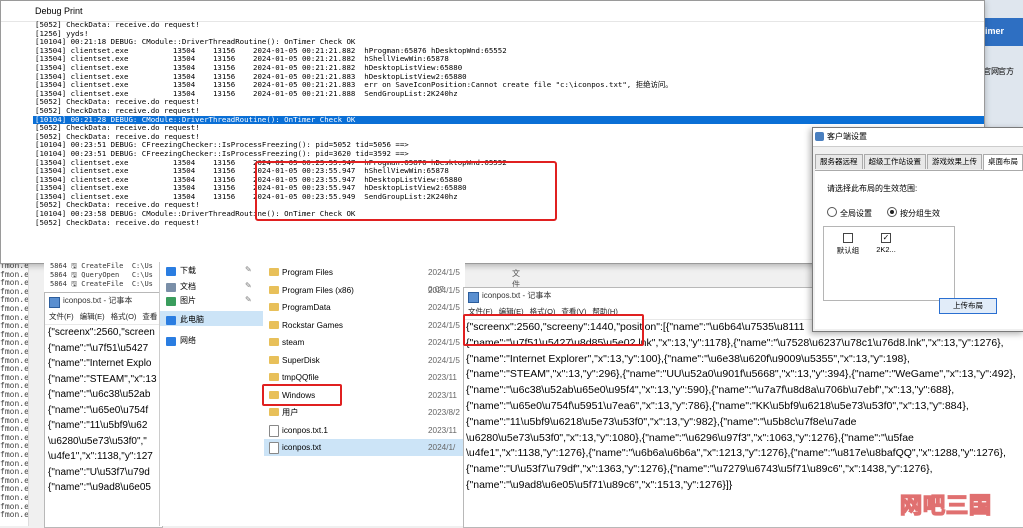 This screenshot has width=1023, height=528. I want to click on dialog-titlebar: 客户端设置, so click(918, 137).